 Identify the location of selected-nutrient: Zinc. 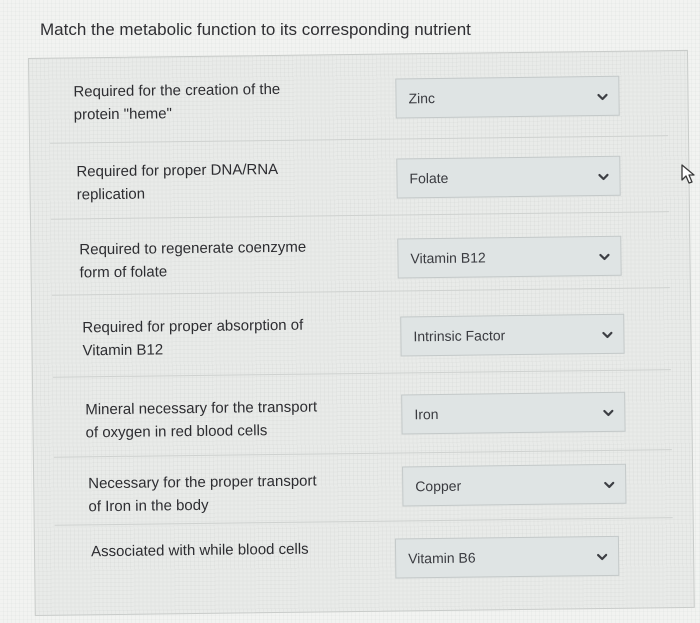
(422, 98).